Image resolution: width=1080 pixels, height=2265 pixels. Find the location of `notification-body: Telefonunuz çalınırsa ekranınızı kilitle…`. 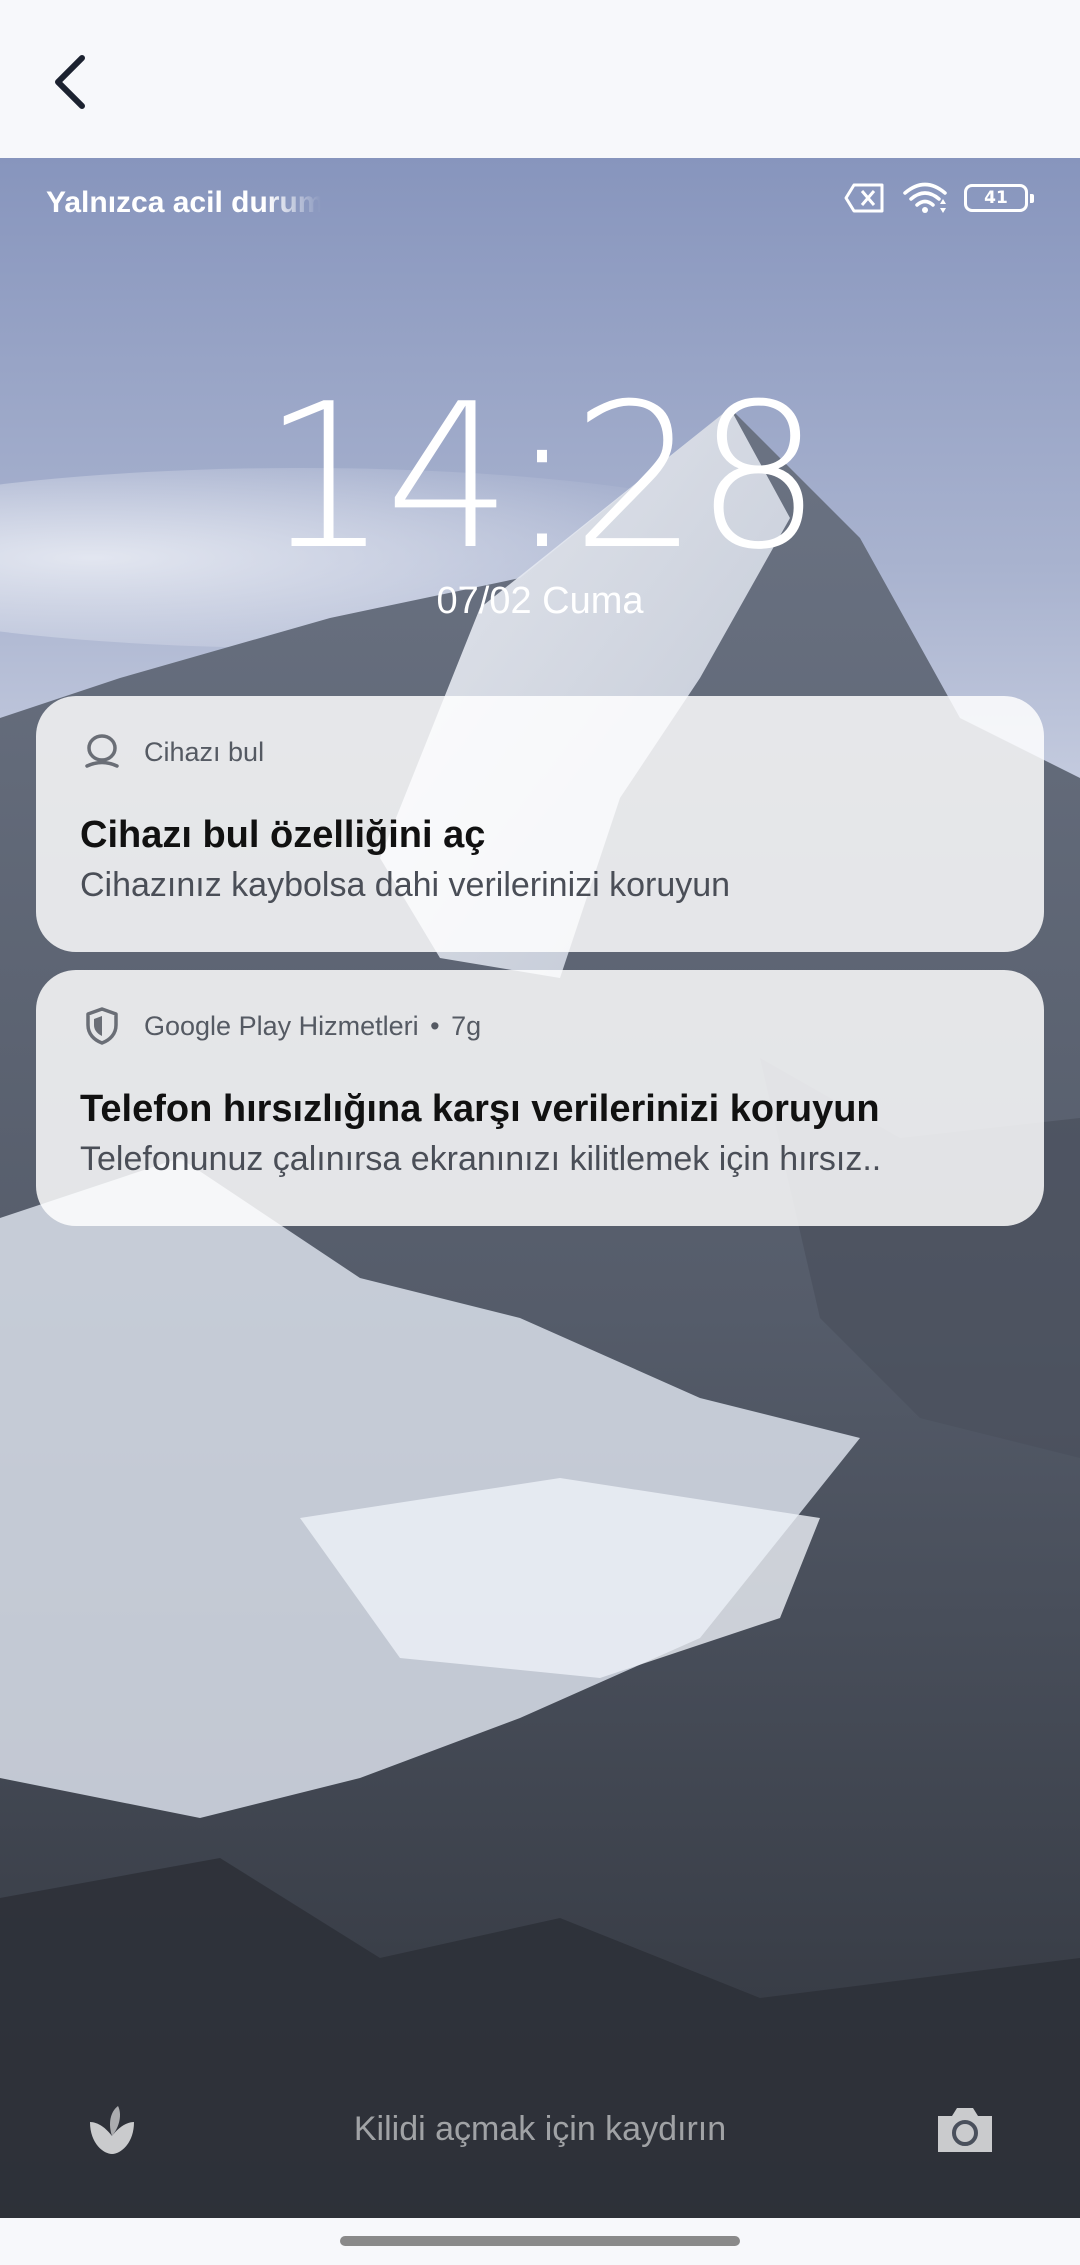

notification-body: Telefonunuz çalınırsa ekranınızı kilitle… is located at coordinates (481, 1159).